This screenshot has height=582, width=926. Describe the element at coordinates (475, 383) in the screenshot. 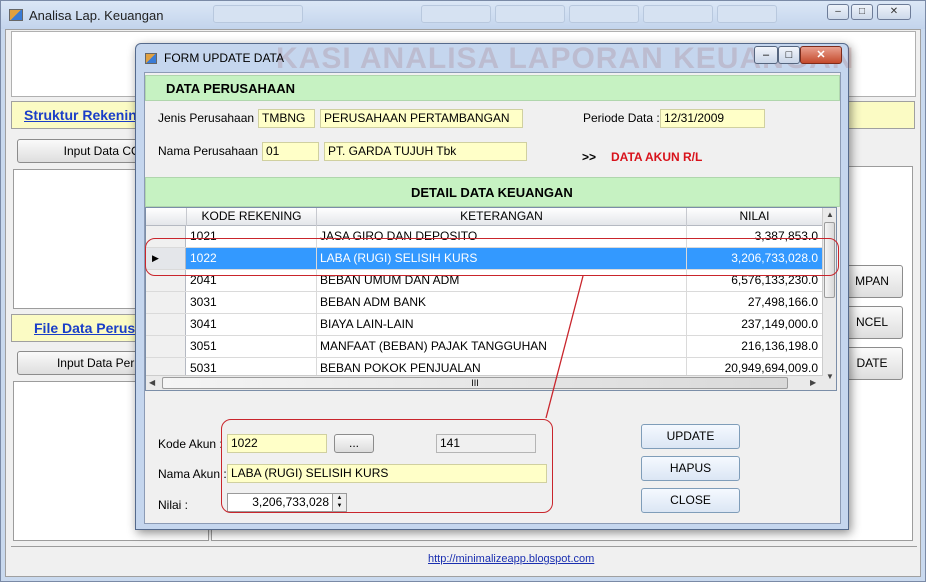

I see `horizontal-scroll-thumb: III` at that location.